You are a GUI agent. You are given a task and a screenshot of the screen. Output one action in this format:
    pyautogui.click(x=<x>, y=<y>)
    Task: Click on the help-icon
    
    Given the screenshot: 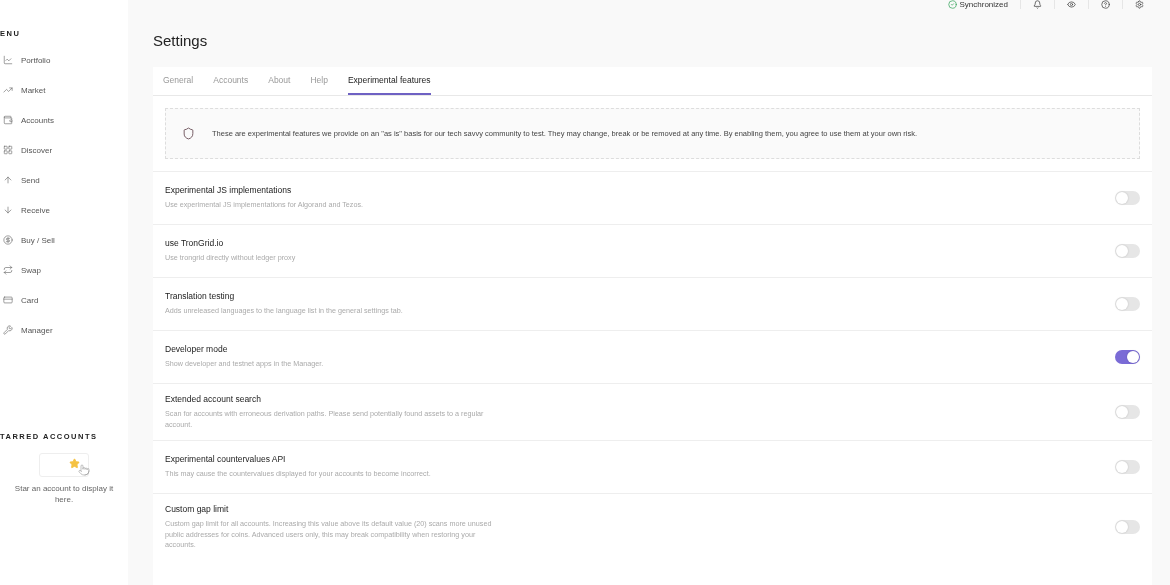 What is the action you would take?
    pyautogui.click(x=1105, y=4)
    